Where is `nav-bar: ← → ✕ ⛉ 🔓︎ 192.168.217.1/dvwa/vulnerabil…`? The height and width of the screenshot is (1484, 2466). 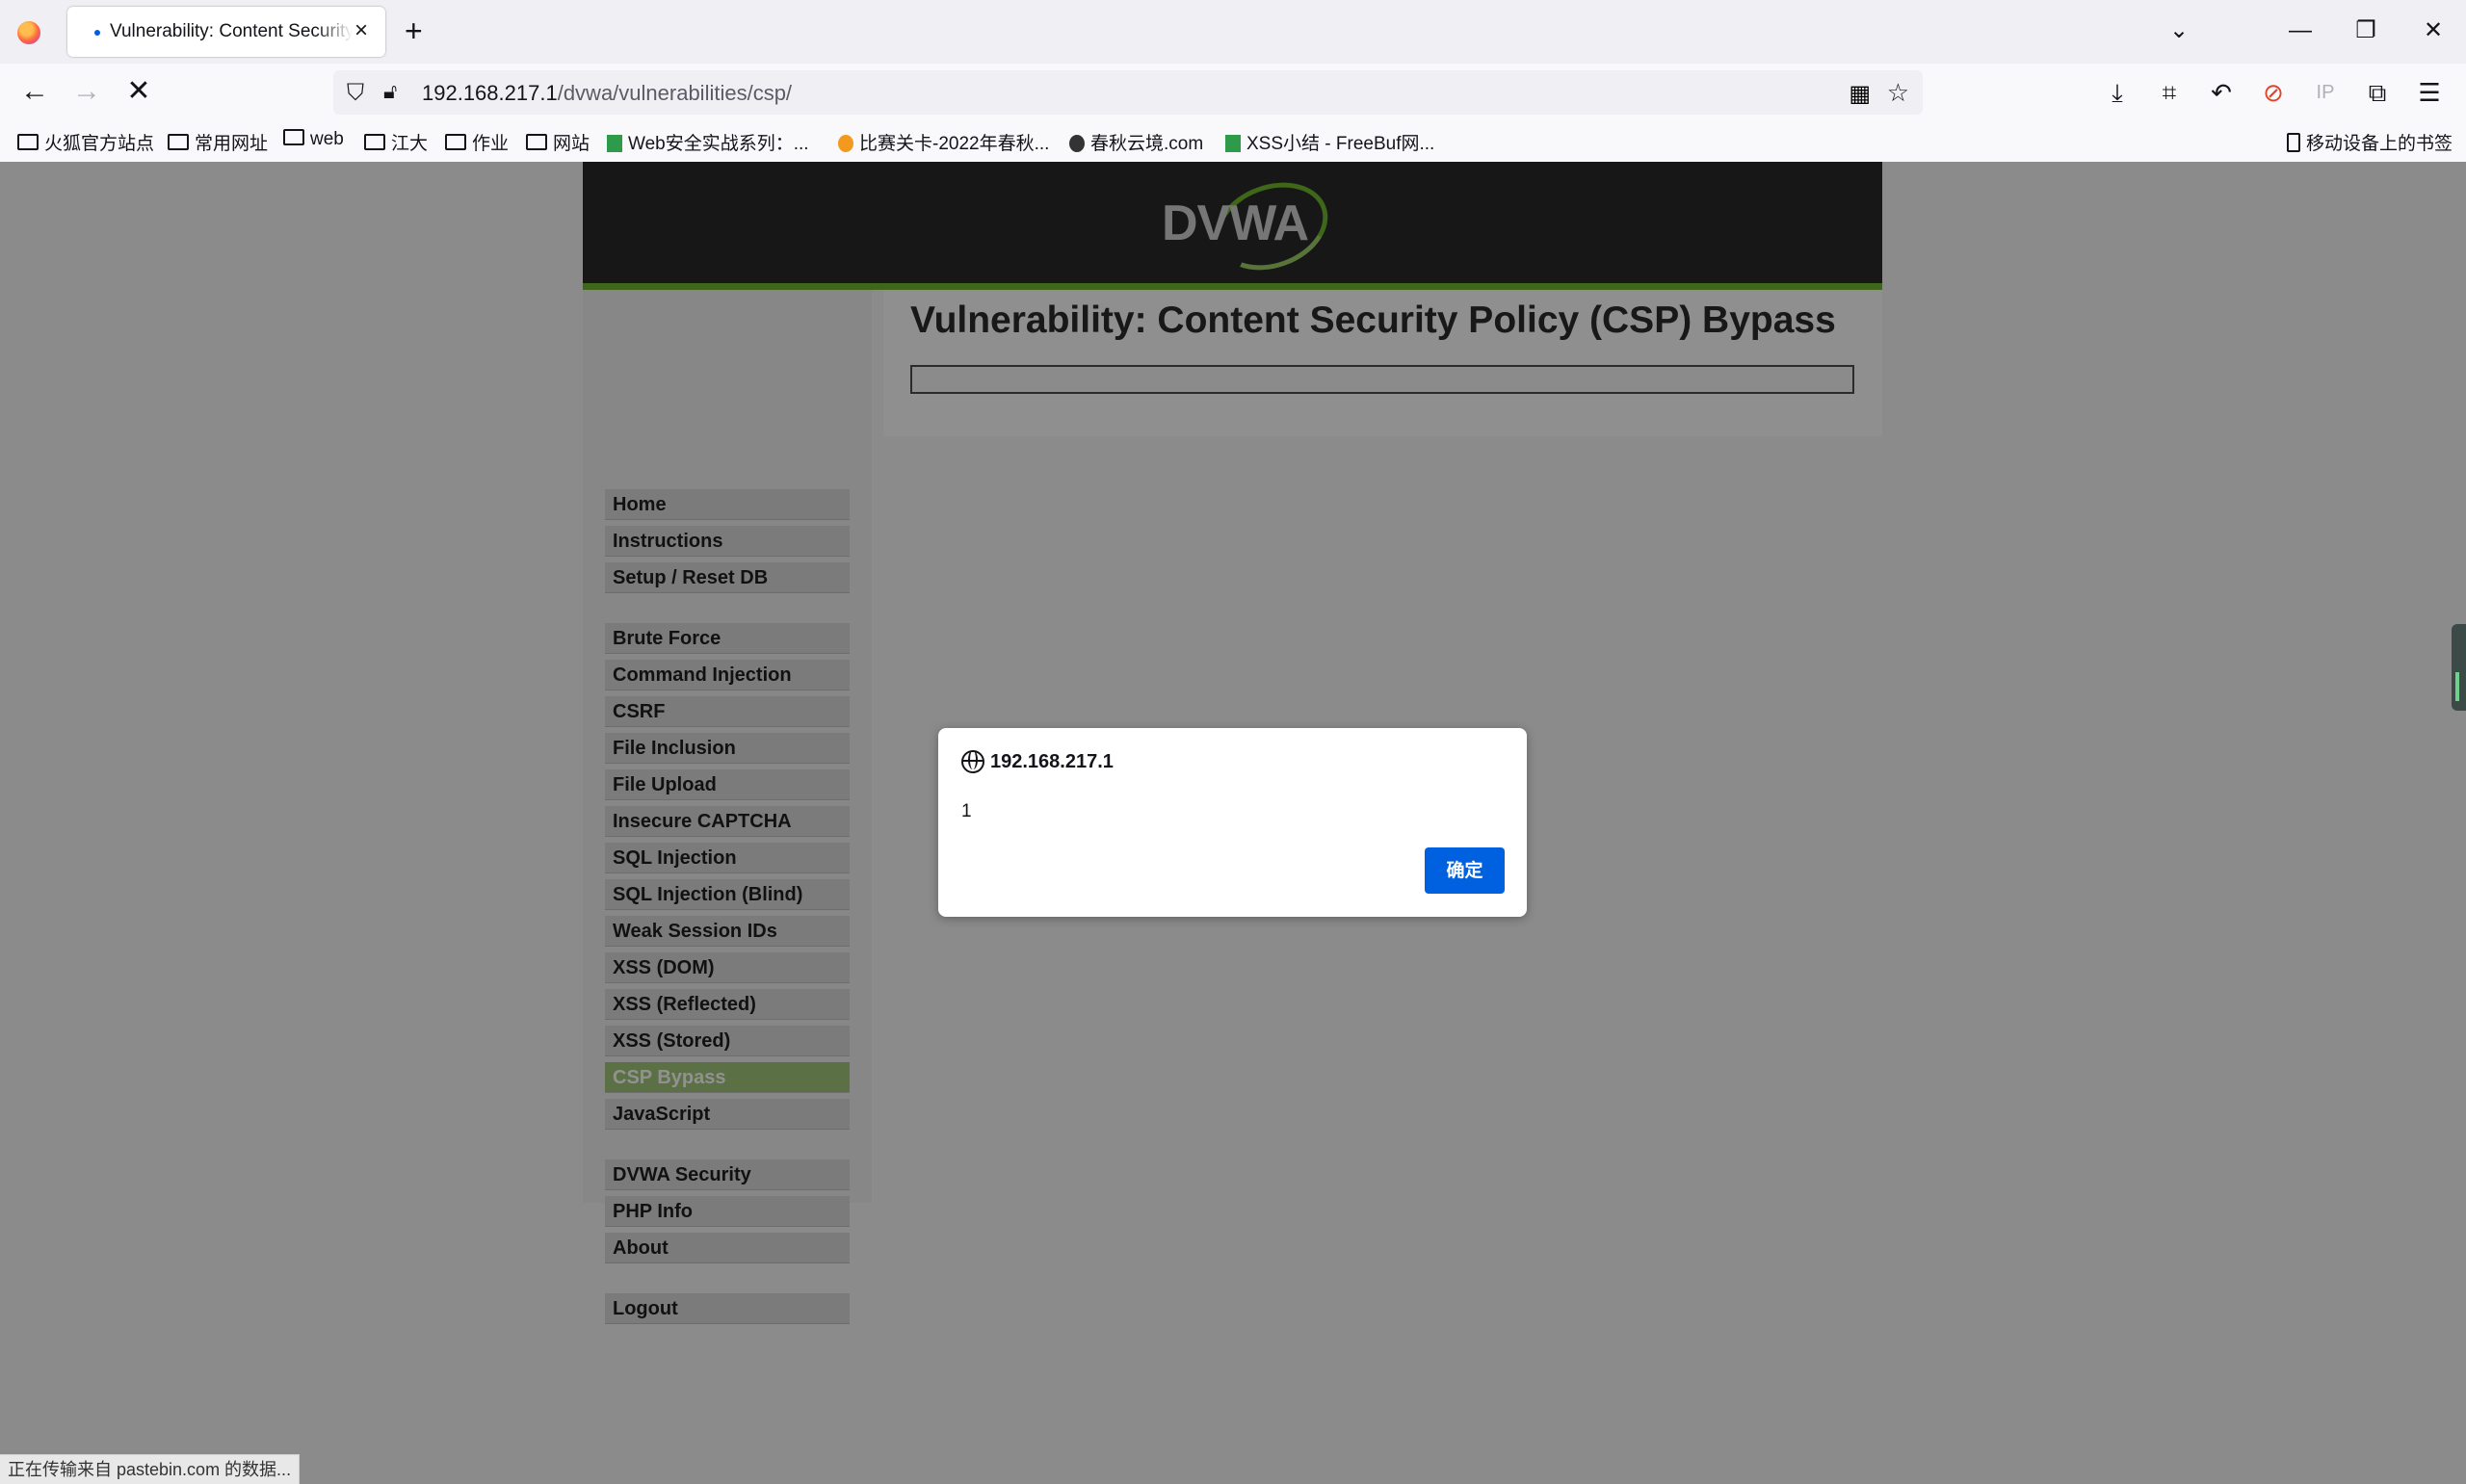
nav-bar: ← → ✕ ⛉ 🔓︎ 192.168.217.1/dvwa/vulnerabil… is located at coordinates (1233, 92).